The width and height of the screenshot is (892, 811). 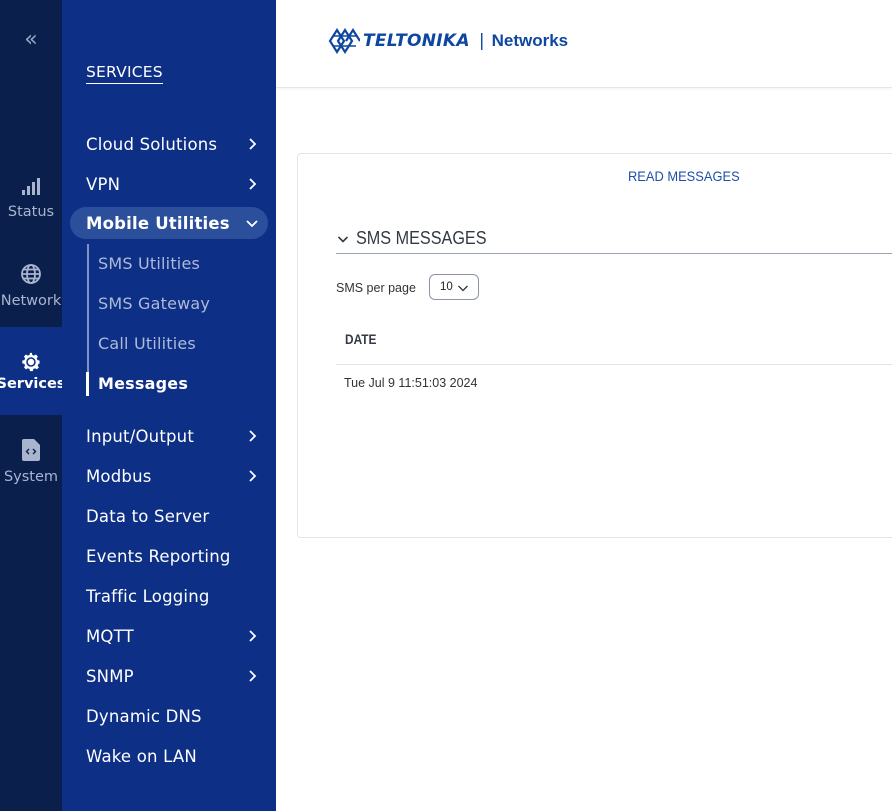 I want to click on menu-item-vpn: VPN, so click(x=169, y=184).